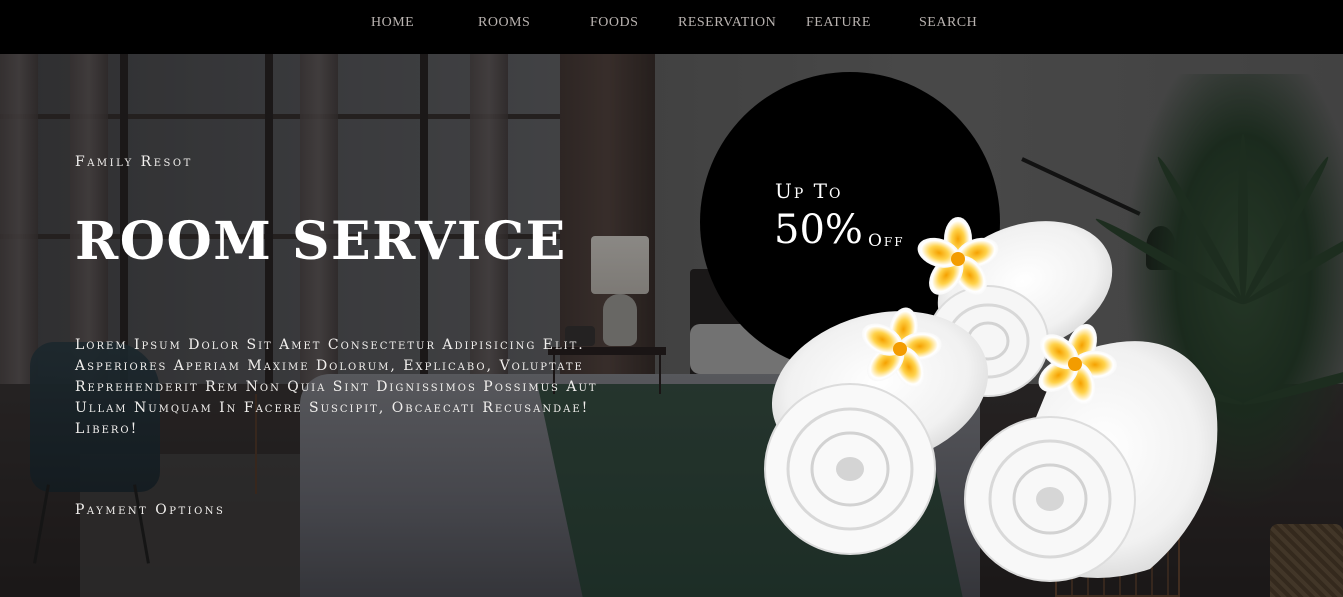 This screenshot has width=1343, height=597. What do you see at coordinates (134, 162) in the screenshot?
I see `hero-eyebrow: Family Resot` at bounding box center [134, 162].